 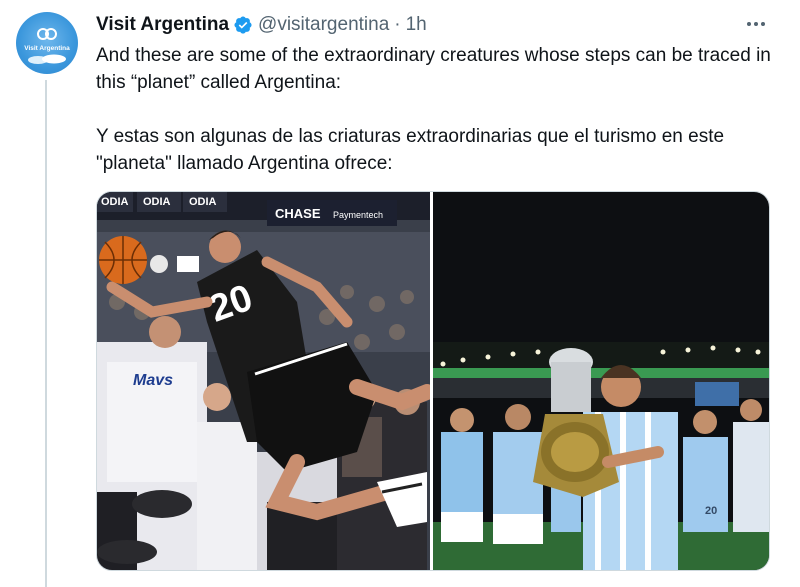 I want to click on avatar: Visit Argentina, so click(x=47, y=43).